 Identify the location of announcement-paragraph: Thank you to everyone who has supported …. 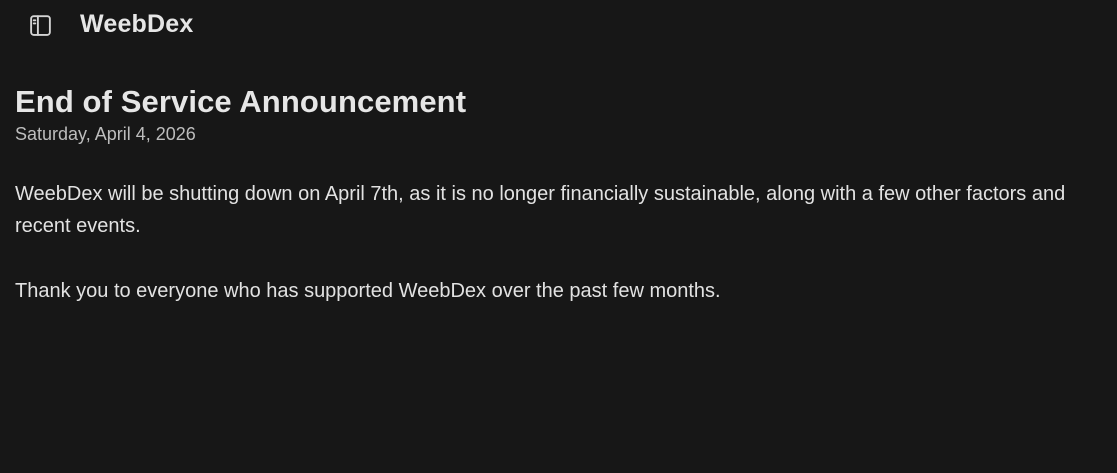
(368, 291).